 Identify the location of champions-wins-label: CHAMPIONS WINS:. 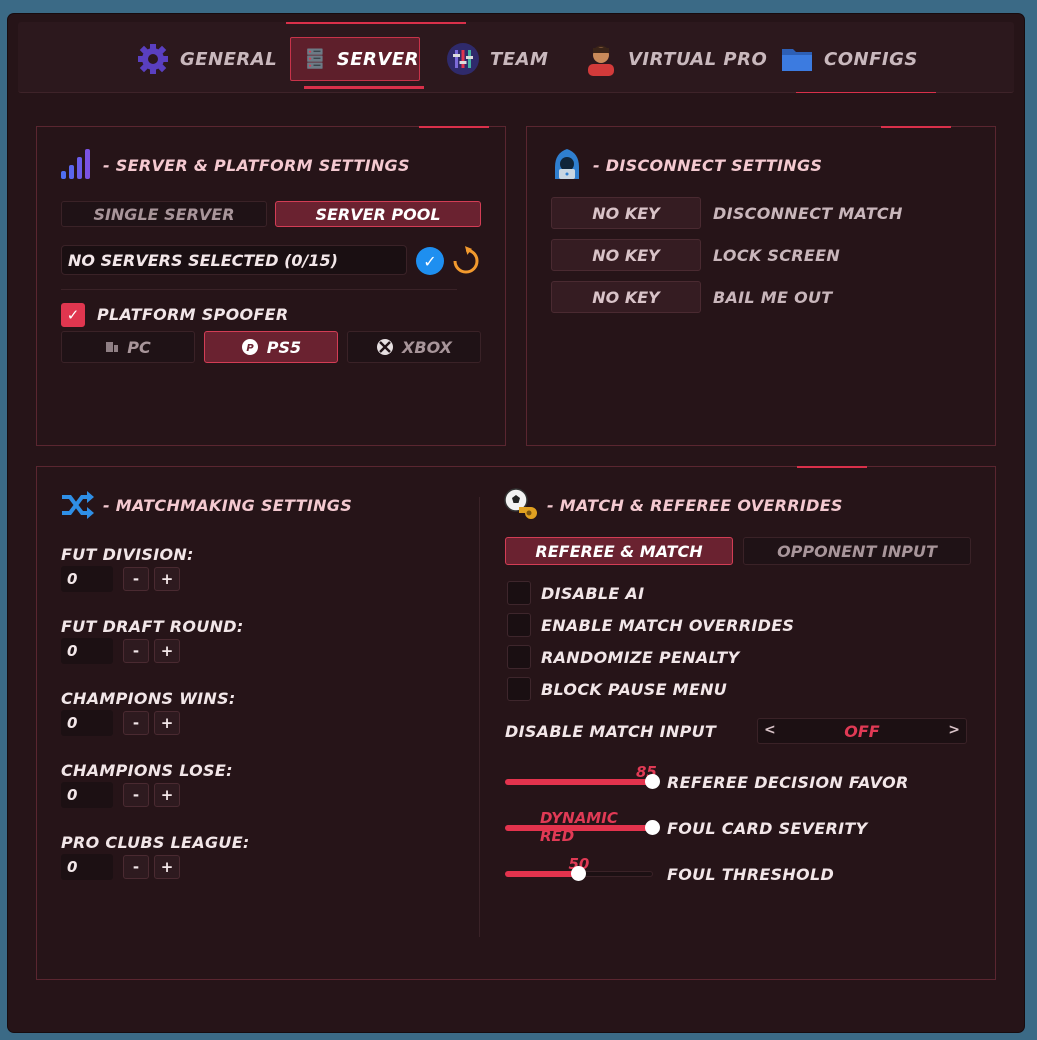
(148, 698).